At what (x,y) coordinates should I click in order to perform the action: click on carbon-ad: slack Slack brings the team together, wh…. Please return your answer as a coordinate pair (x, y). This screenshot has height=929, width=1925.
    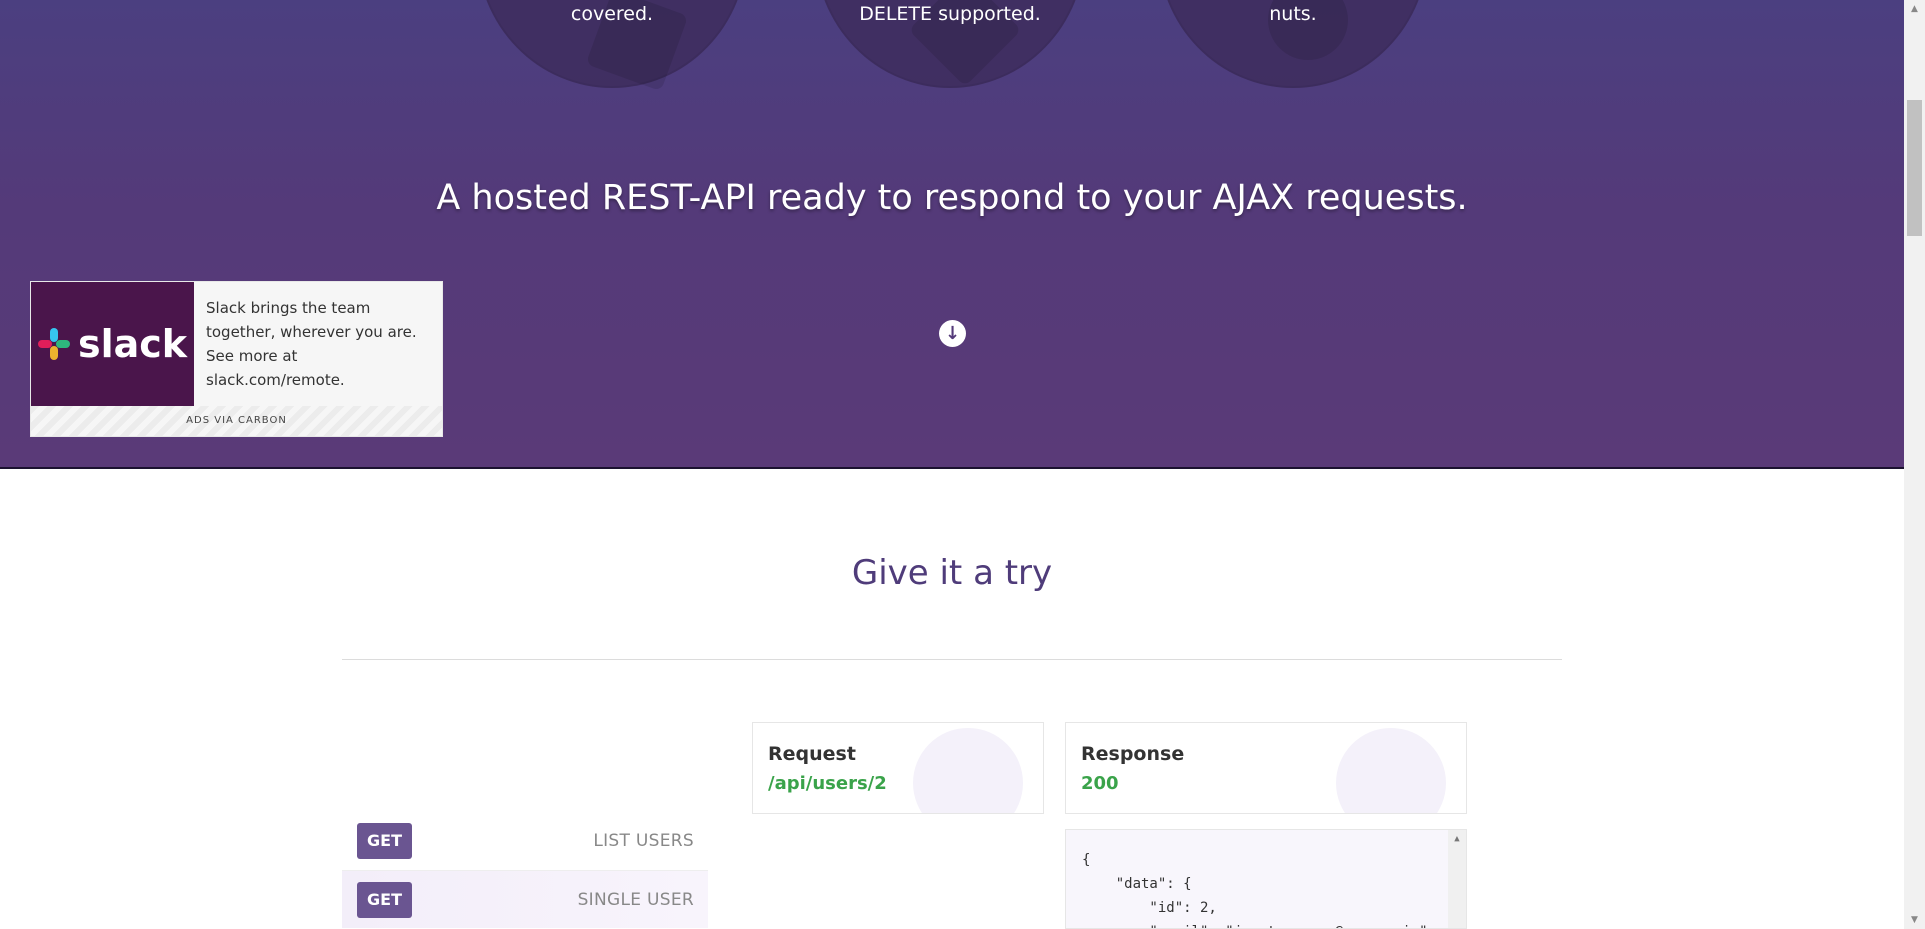
    Looking at the image, I should click on (236, 359).